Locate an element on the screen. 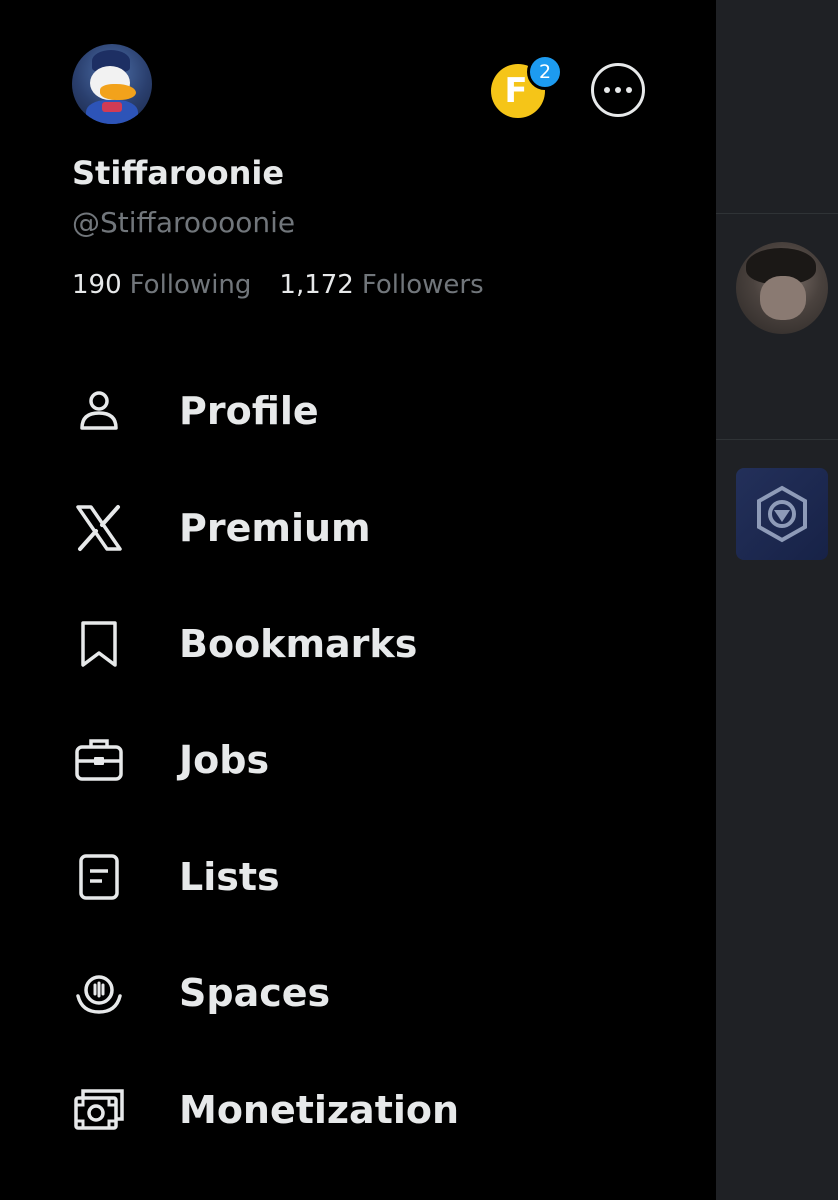 This screenshot has width=838, height=1200. followers-count: 1,172 is located at coordinates (316, 285).